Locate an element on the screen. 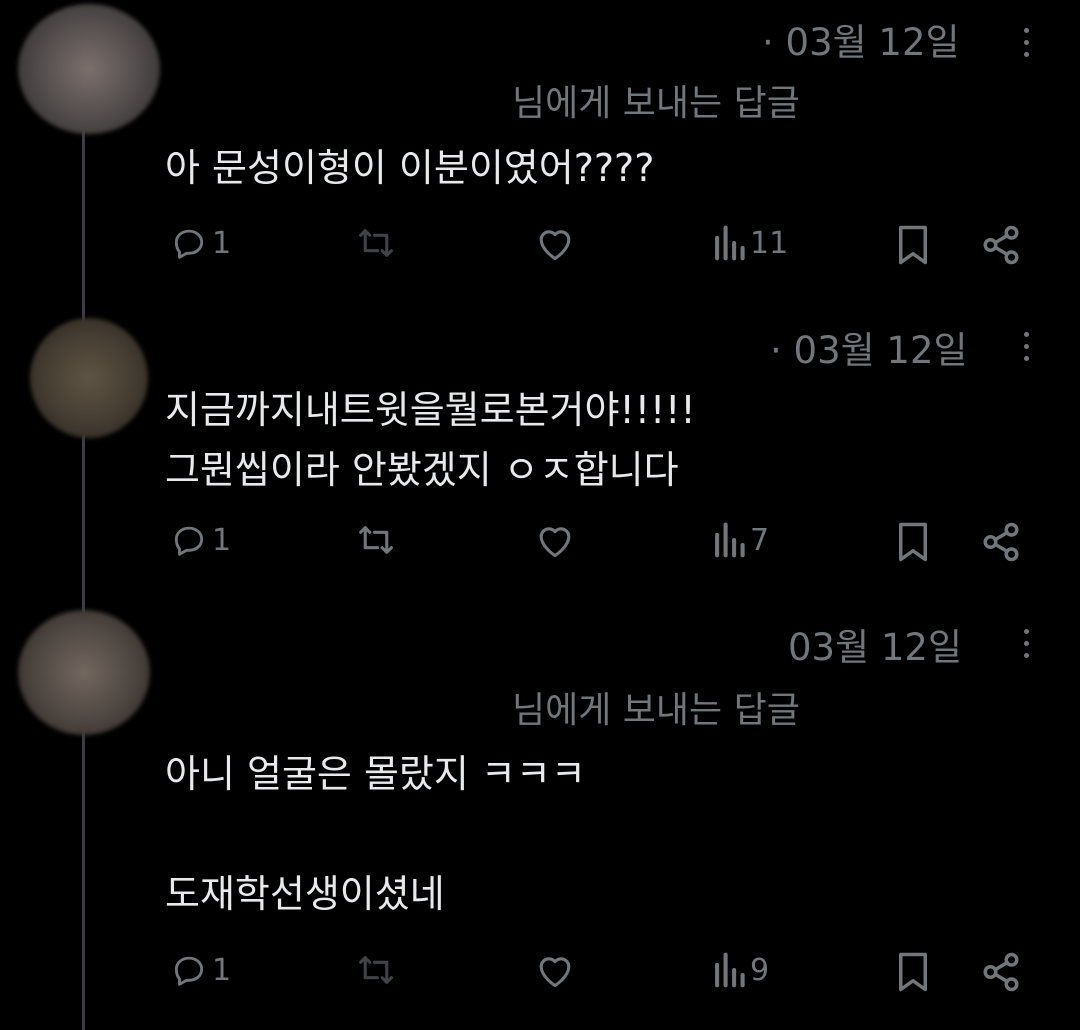 The height and width of the screenshot is (1030, 1080). views-button: 7 is located at coordinates (740, 540).